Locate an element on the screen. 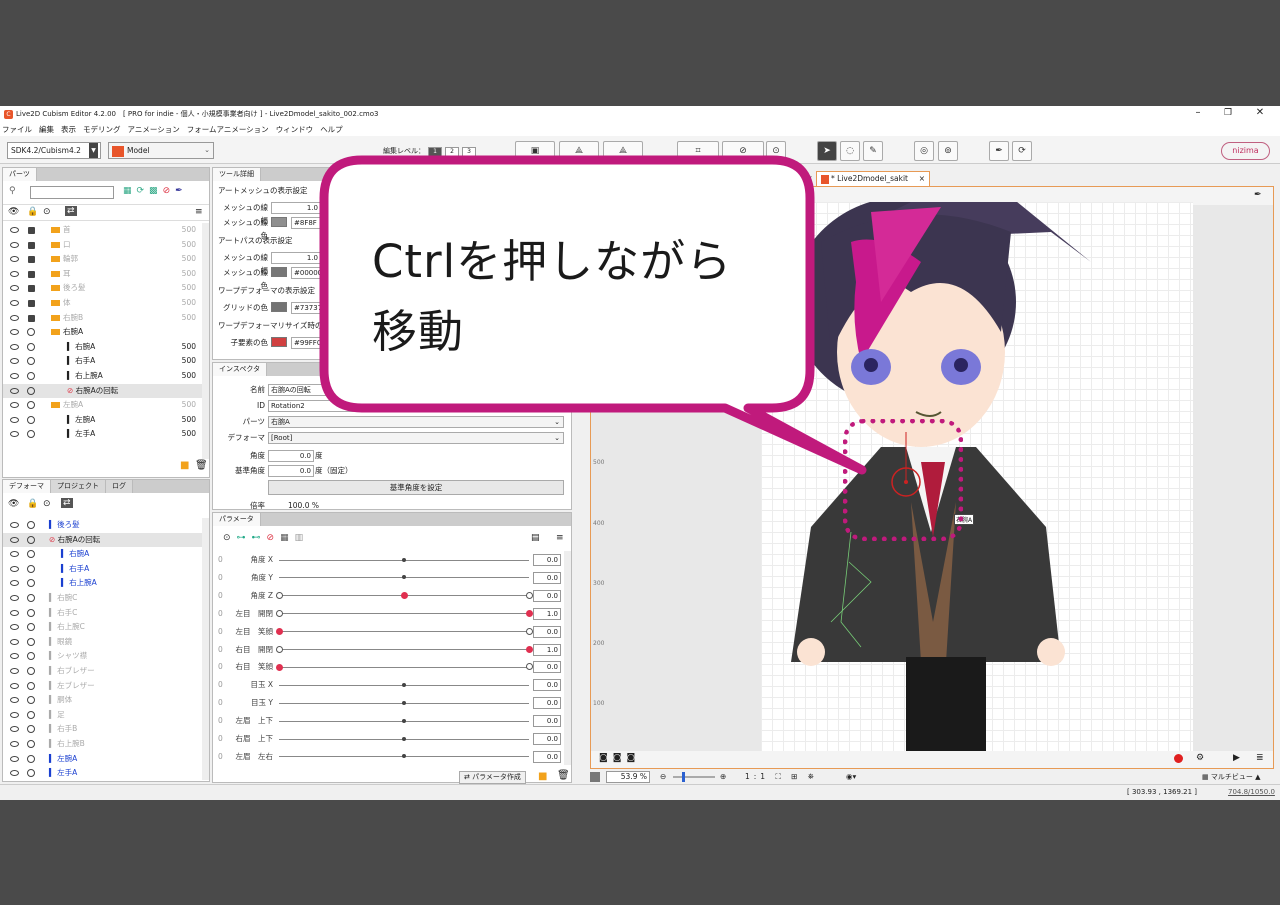 The width and height of the screenshot is (1280, 905). tab-tool-detail: ツール詳細 is located at coordinates (237, 174).